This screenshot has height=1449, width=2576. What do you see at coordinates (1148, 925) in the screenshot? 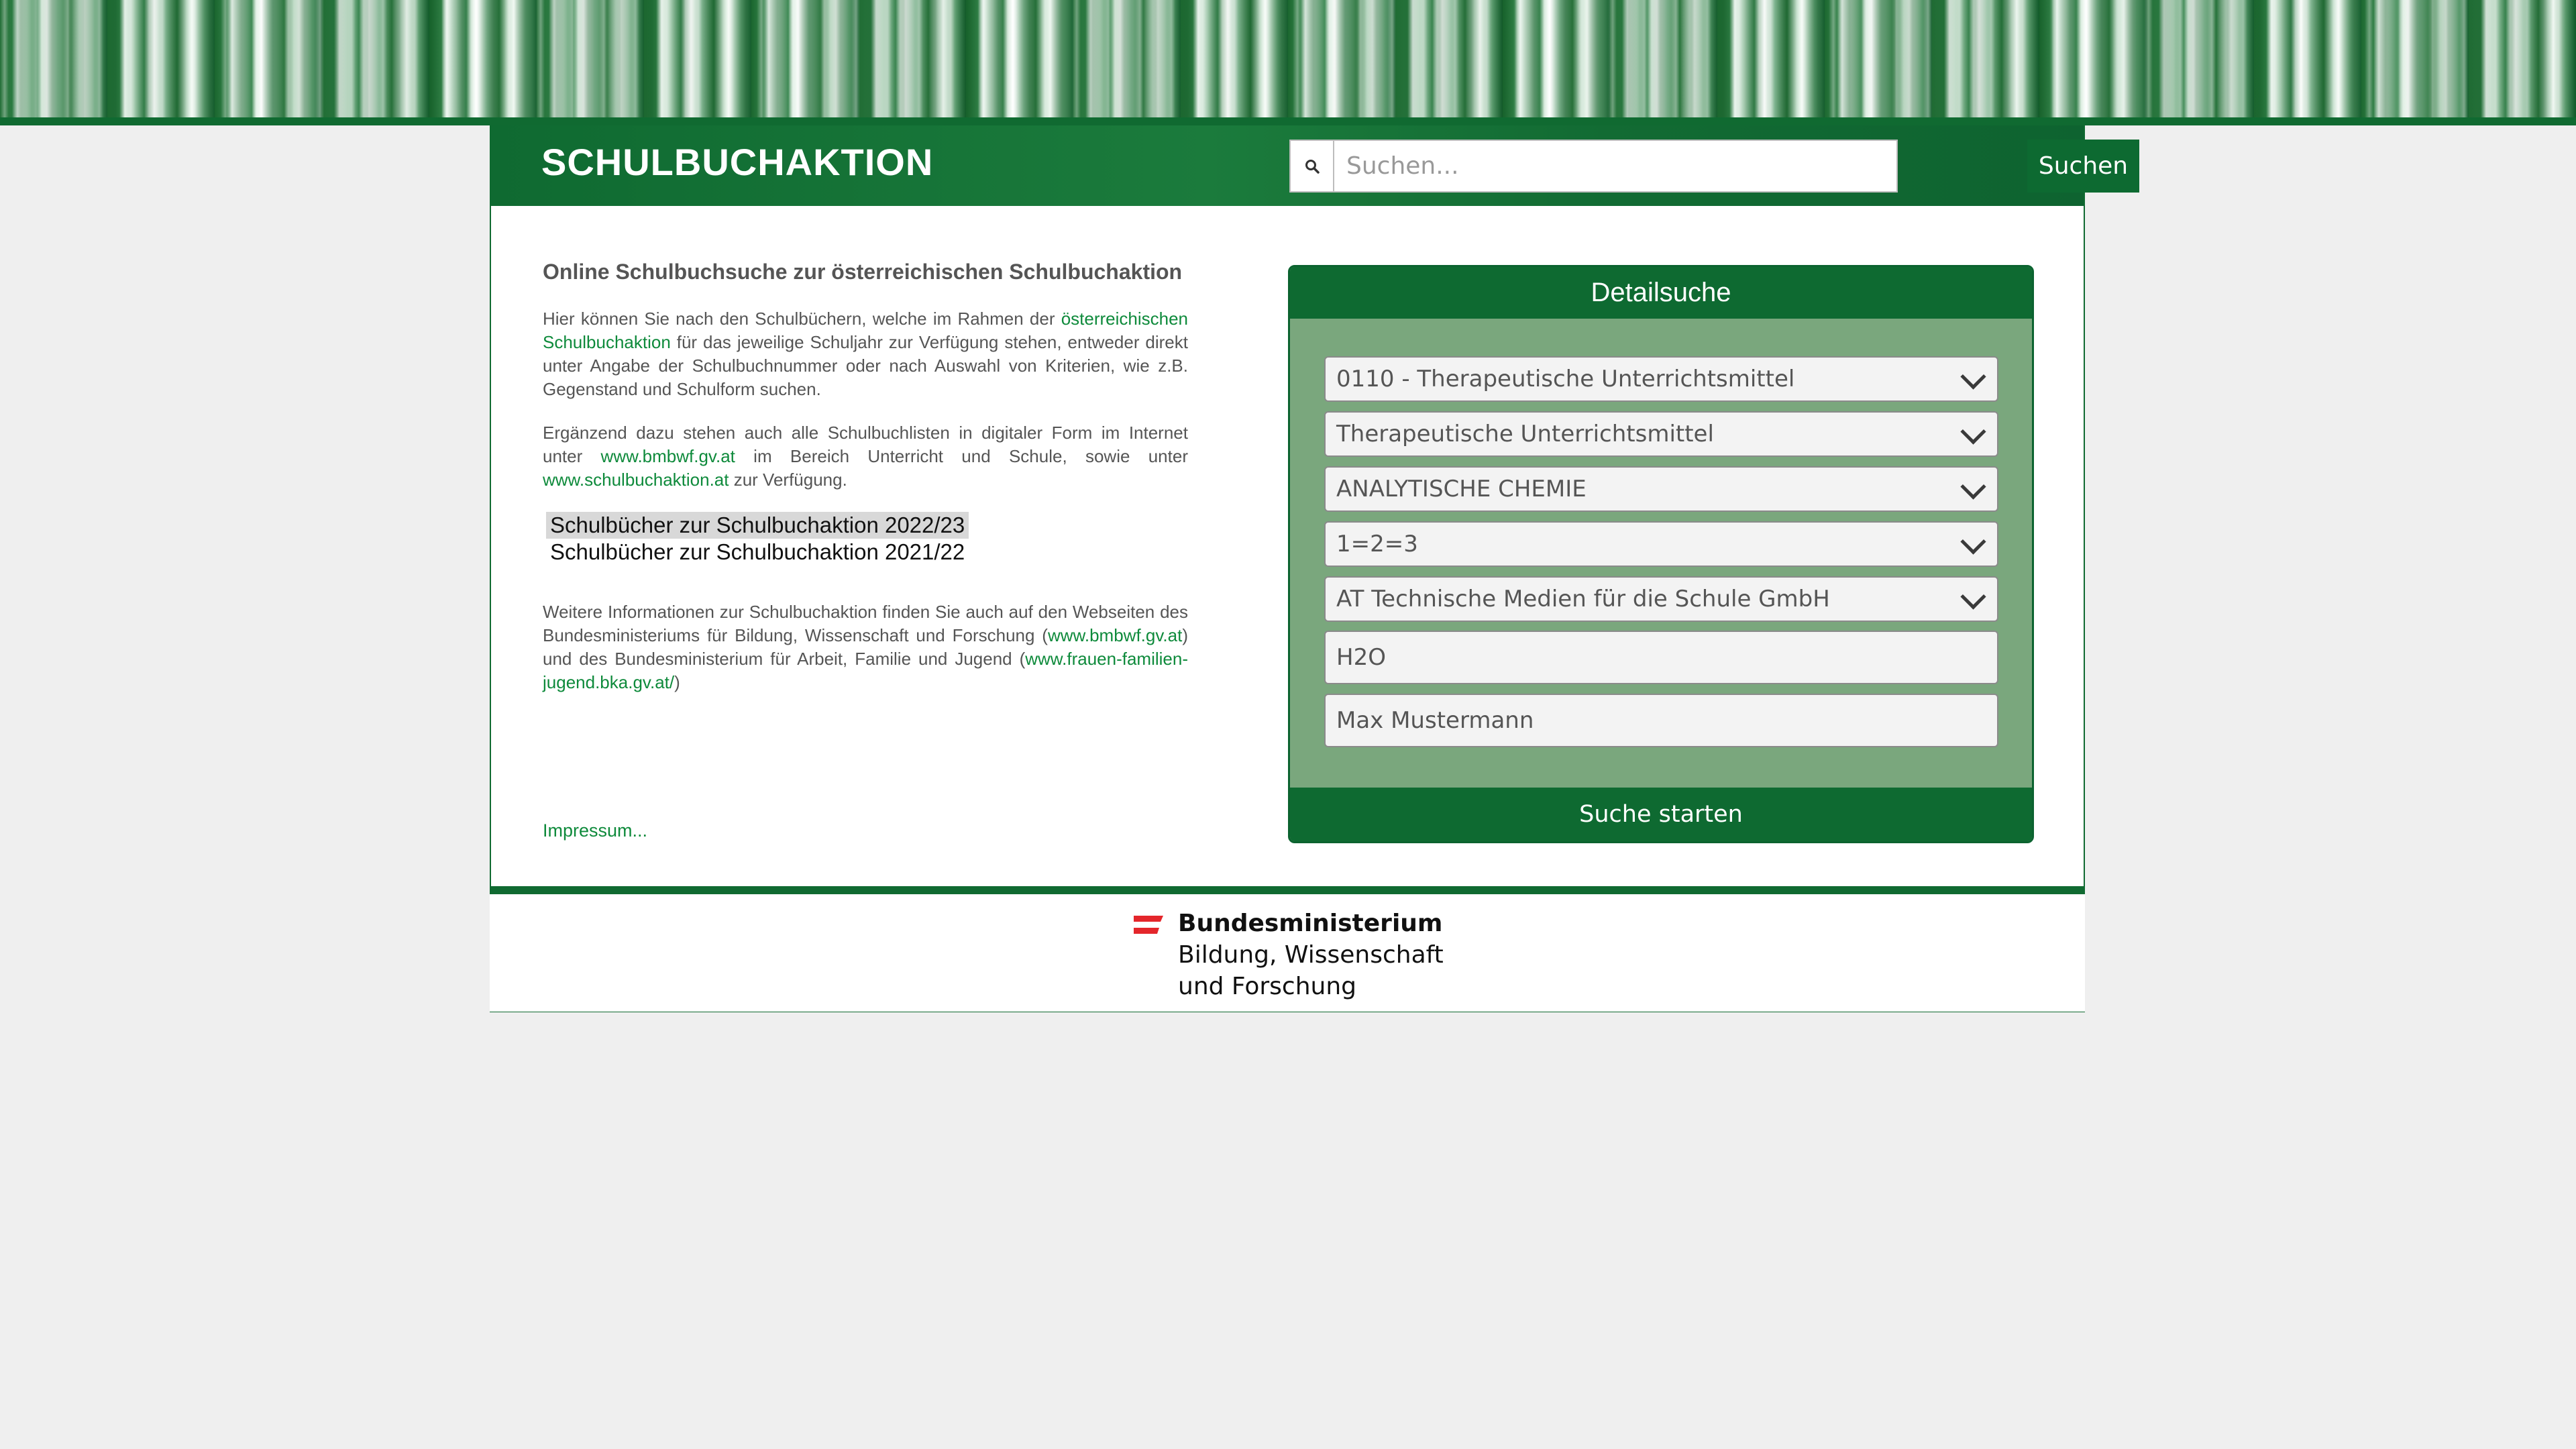
I see `austria-flag-icon` at bounding box center [1148, 925].